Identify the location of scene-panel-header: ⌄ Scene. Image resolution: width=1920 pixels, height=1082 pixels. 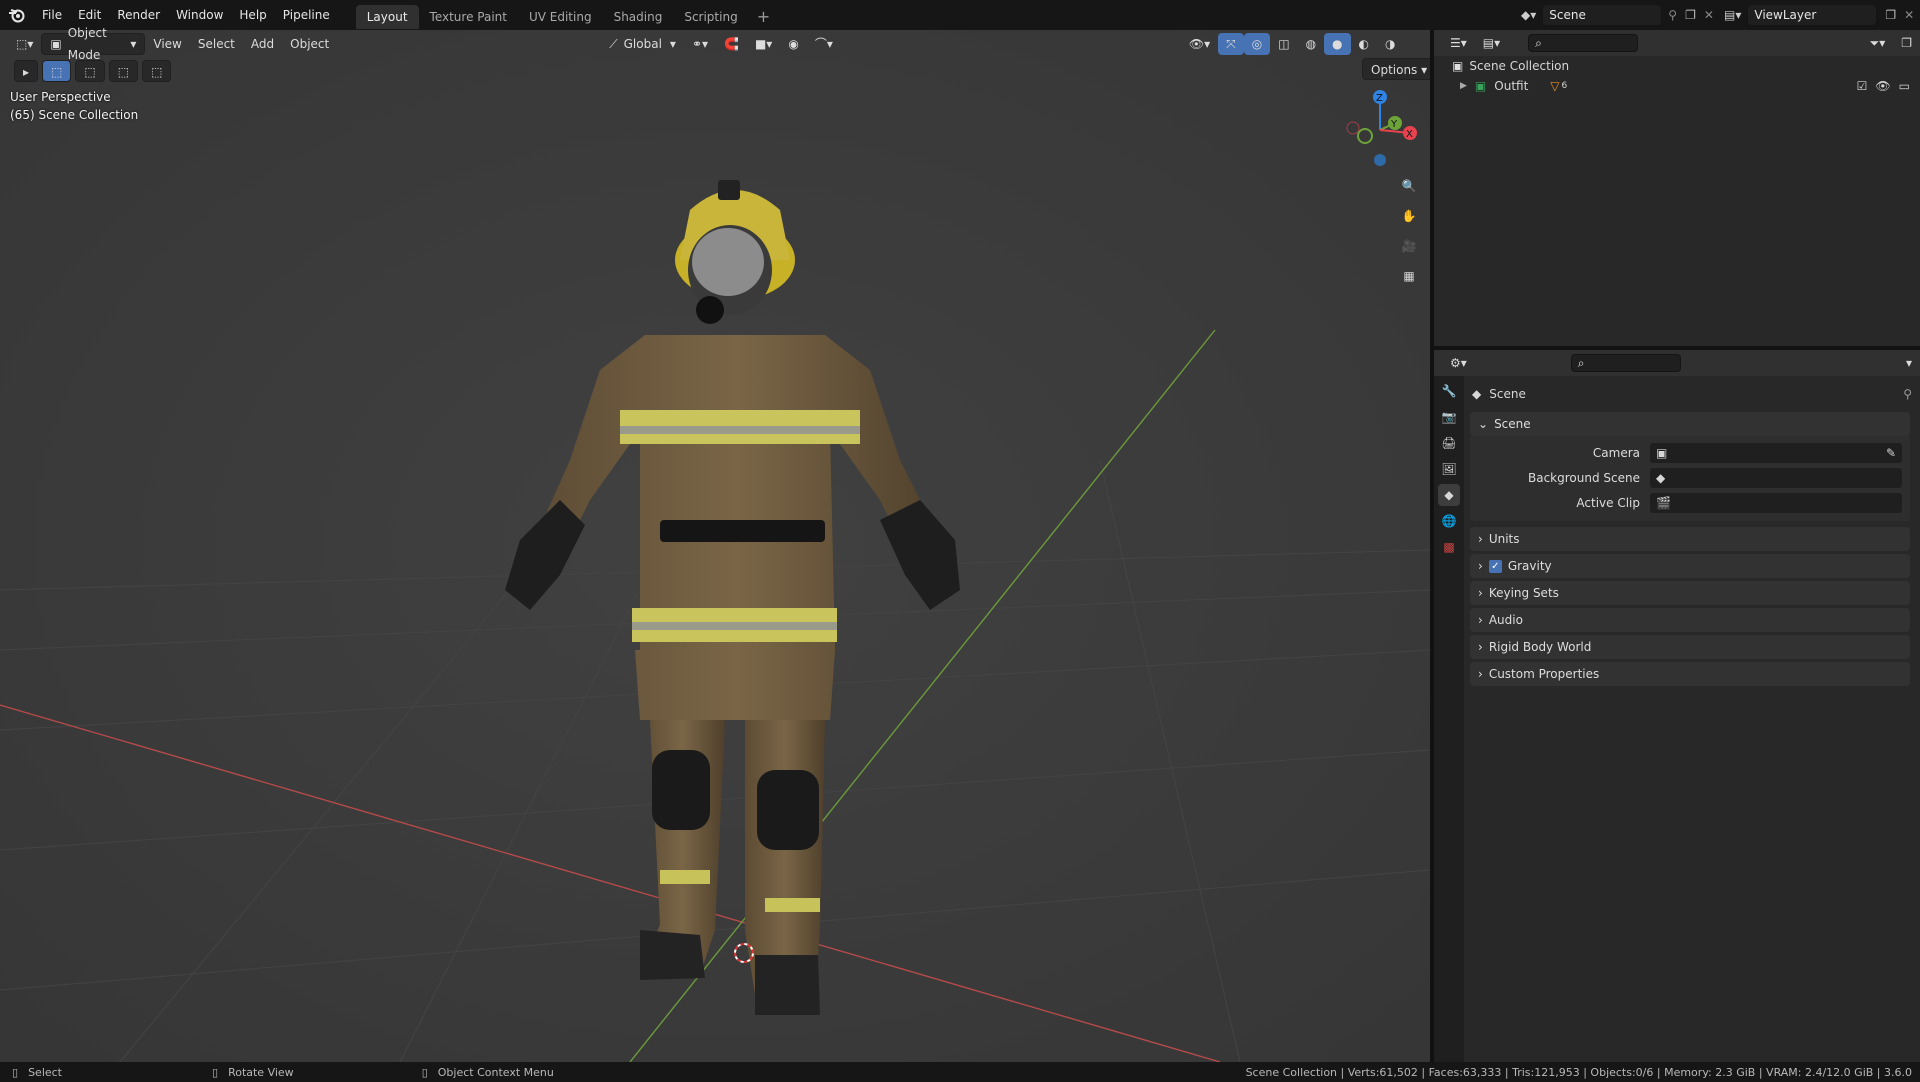
(1690, 424).